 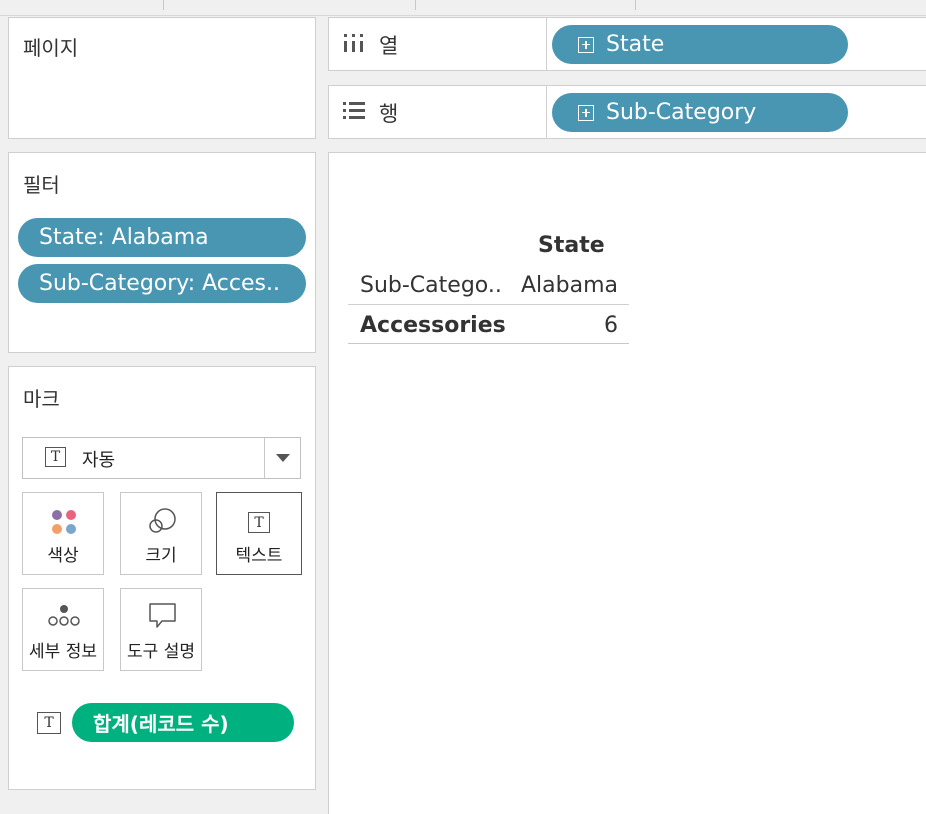 What do you see at coordinates (571, 245) in the screenshot?
I see `column-header-title: State` at bounding box center [571, 245].